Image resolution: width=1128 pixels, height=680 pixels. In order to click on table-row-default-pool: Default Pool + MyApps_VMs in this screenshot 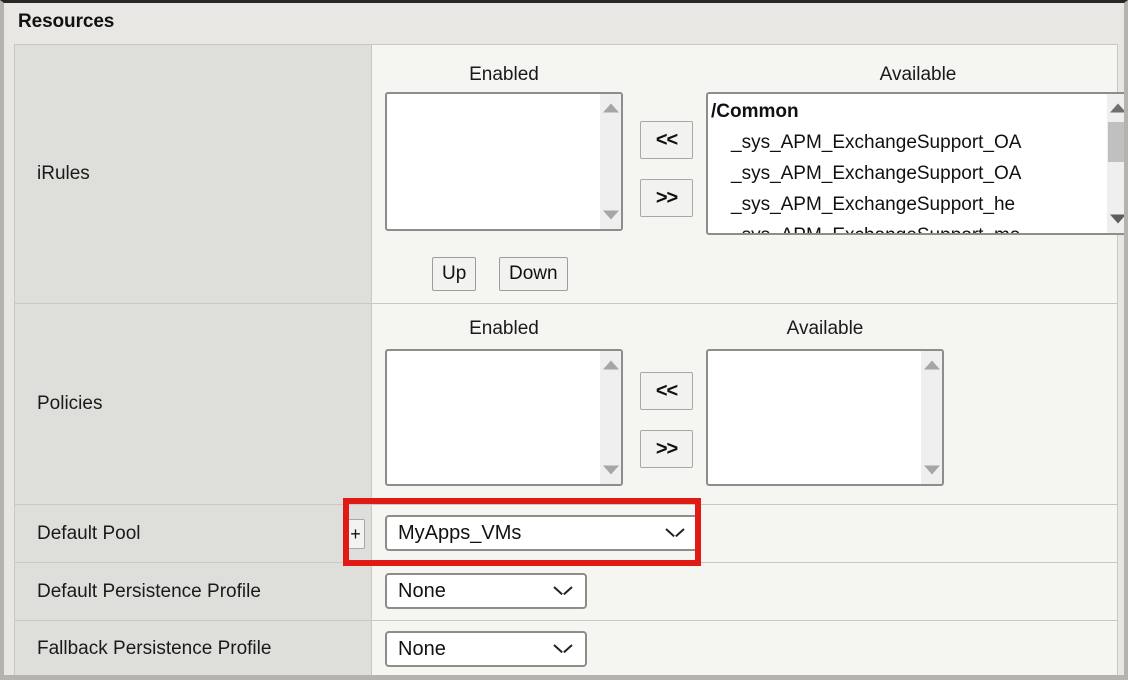, I will do `click(566, 533)`.